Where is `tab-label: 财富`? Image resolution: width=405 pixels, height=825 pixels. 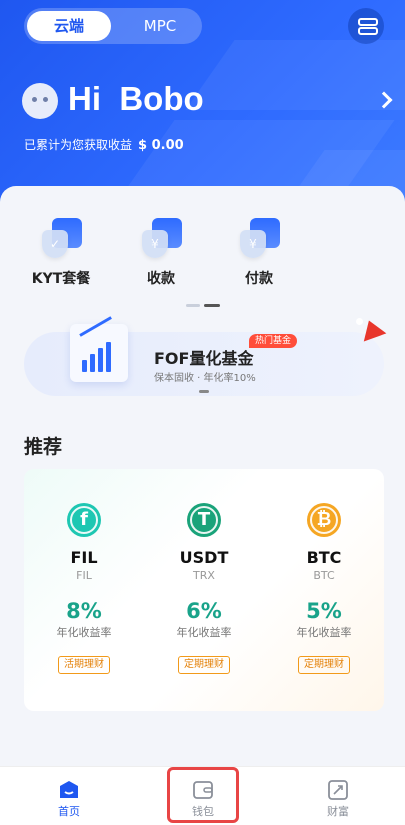 tab-label: 财富 is located at coordinates (338, 811).